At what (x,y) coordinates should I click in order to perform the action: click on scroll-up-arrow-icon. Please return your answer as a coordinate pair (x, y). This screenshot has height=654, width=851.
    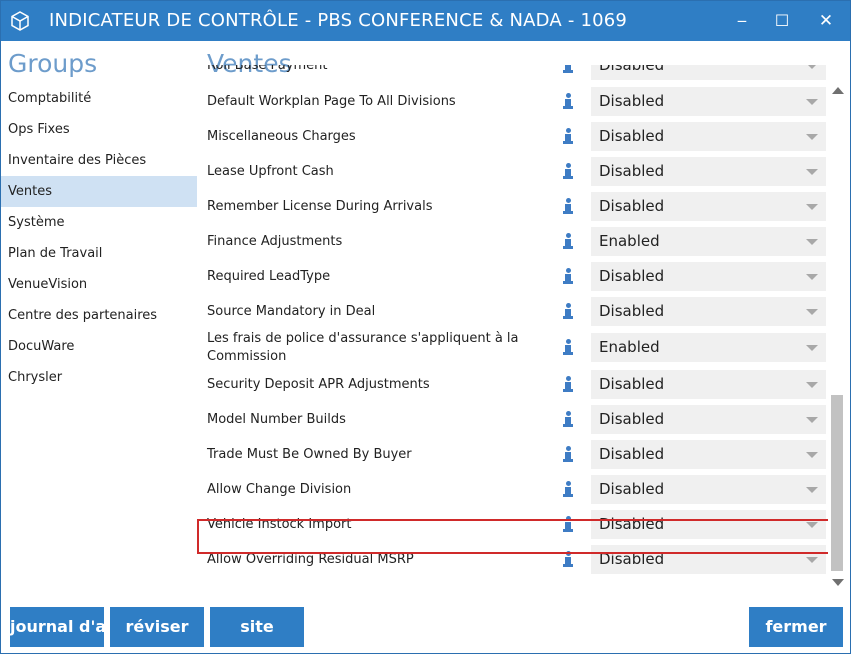
    Looking at the image, I should click on (838, 90).